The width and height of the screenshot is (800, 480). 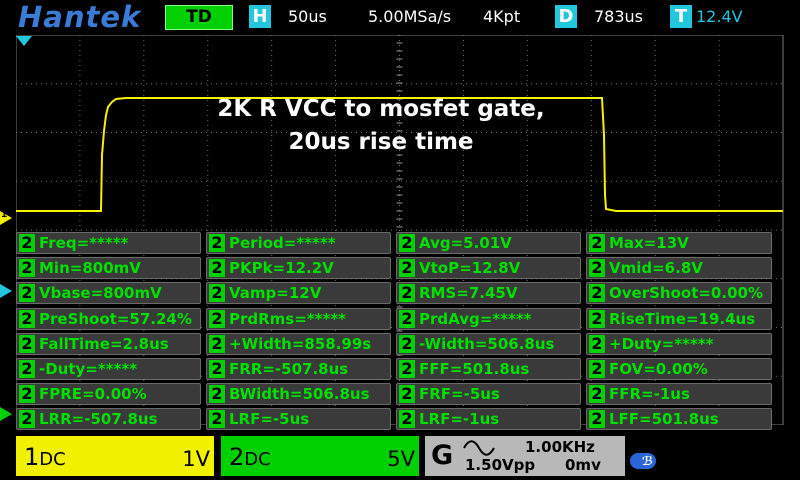 I want to click on ch1-label: 1DC, so click(x=45, y=457).